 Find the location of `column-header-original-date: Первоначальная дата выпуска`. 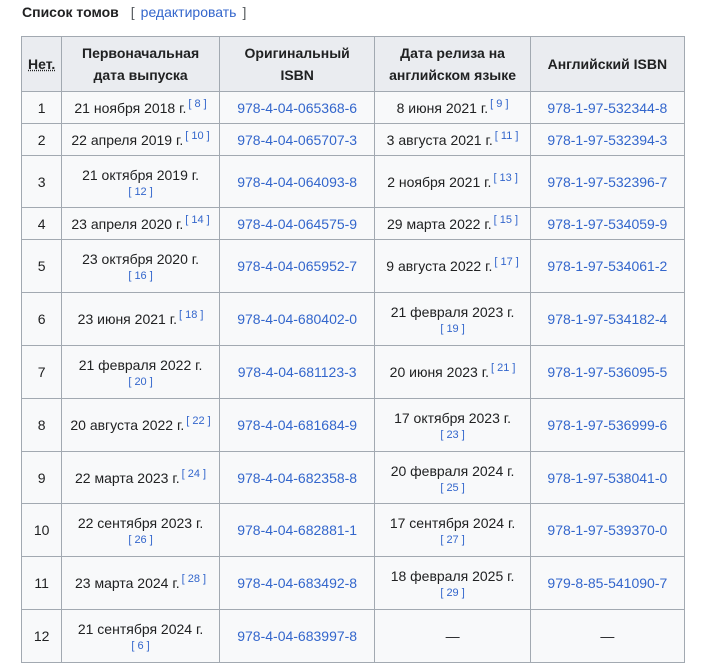

column-header-original-date: Первоначальная дата выпуска is located at coordinates (140, 64).